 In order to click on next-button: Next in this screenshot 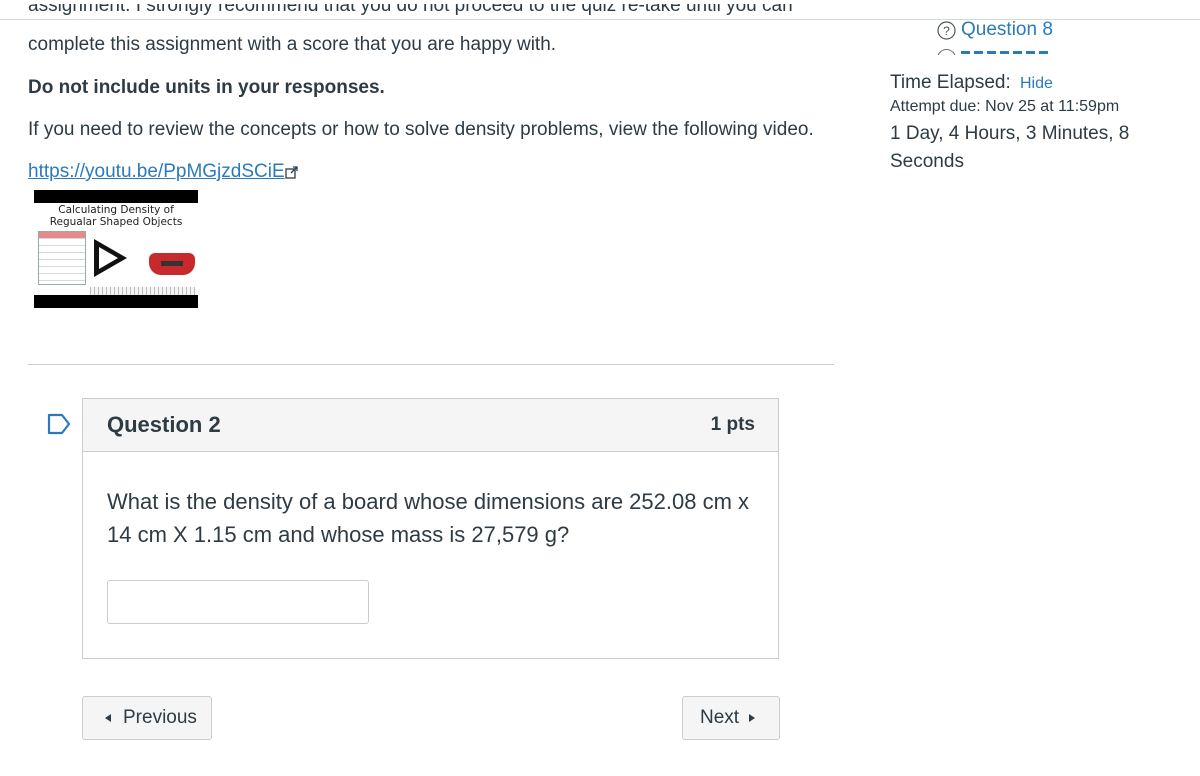, I will do `click(731, 718)`.